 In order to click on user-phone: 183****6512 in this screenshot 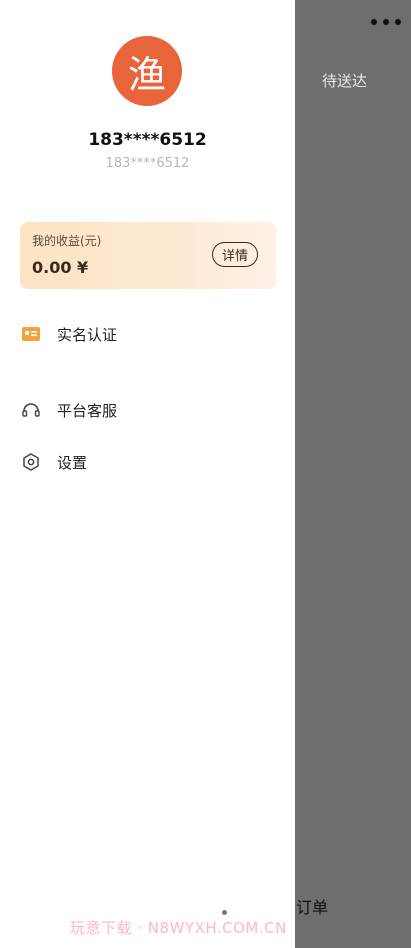, I will do `click(147, 140)`.